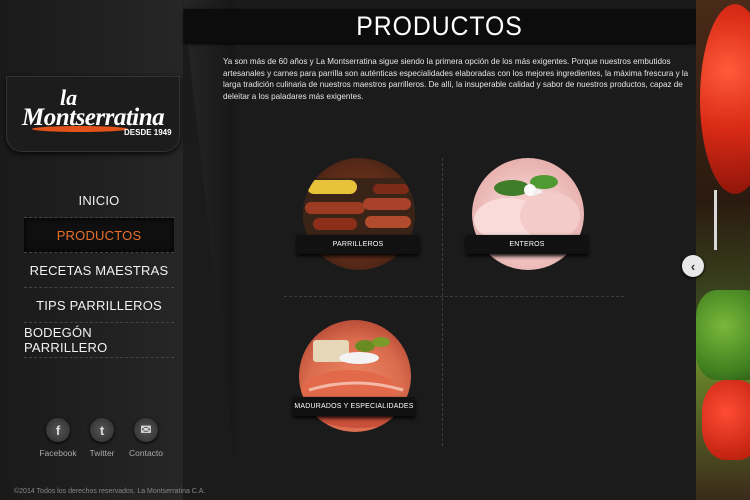 The height and width of the screenshot is (500, 750). What do you see at coordinates (80, 129) in the screenshot?
I see `logo-swoosh` at bounding box center [80, 129].